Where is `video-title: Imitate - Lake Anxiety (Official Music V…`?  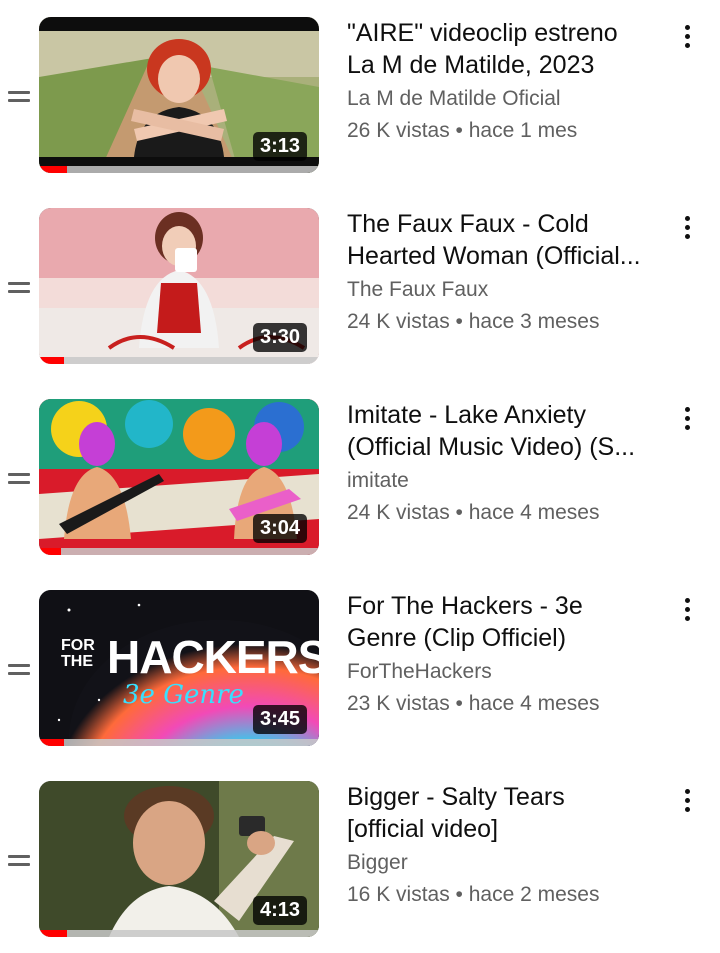
video-title: Imitate - Lake Anxiety (Official Music V… is located at coordinates (497, 431).